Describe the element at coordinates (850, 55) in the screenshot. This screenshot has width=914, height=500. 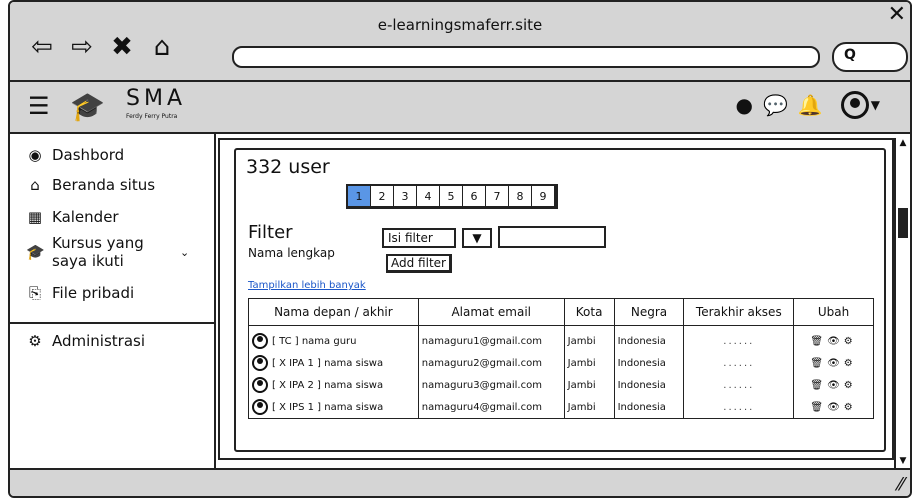
I see `search-icon: Q` at that location.